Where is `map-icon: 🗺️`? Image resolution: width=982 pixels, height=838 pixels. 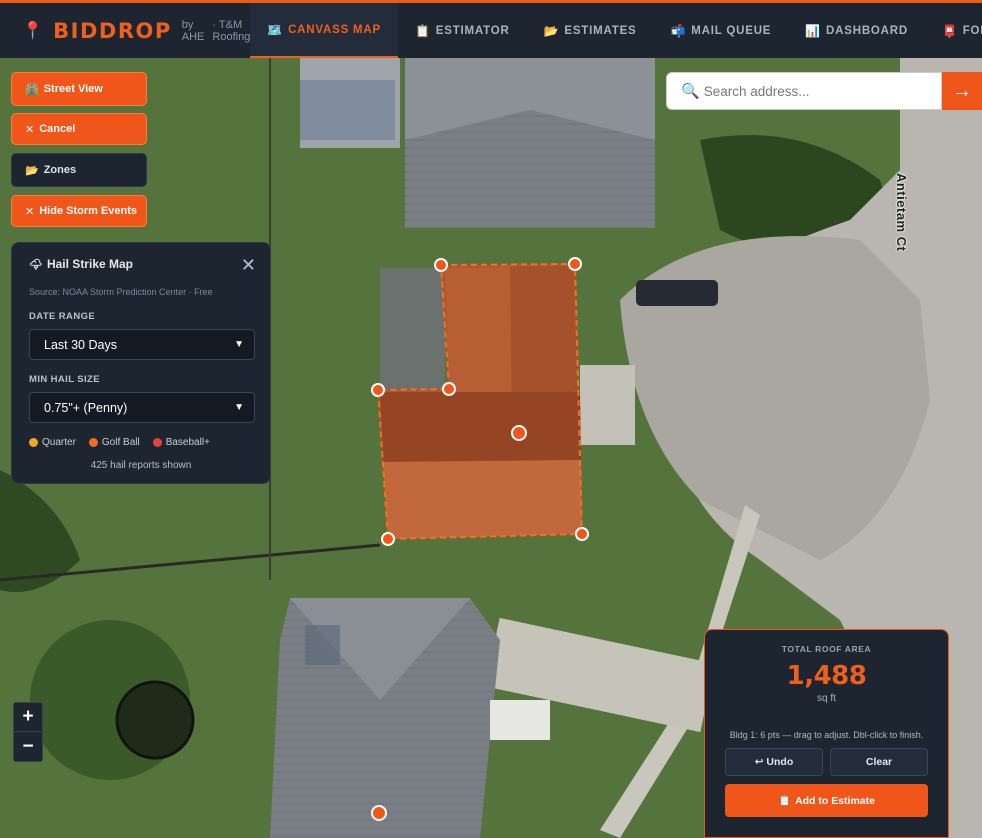 map-icon: 🗺️ is located at coordinates (275, 29).